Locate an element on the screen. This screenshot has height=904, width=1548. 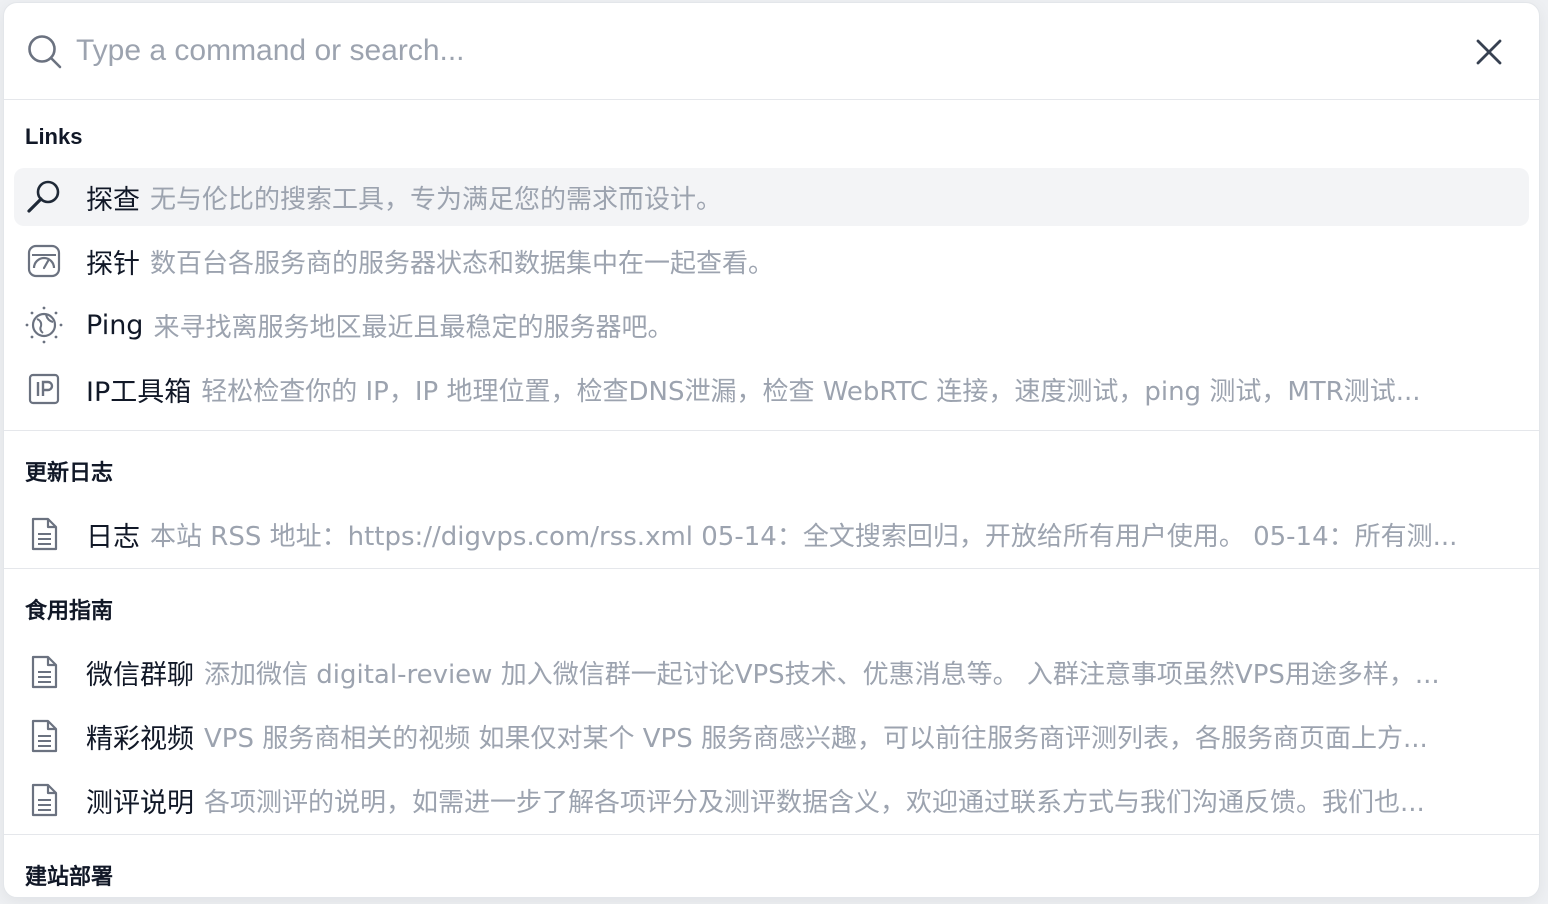
search-icon is located at coordinates (45, 52).